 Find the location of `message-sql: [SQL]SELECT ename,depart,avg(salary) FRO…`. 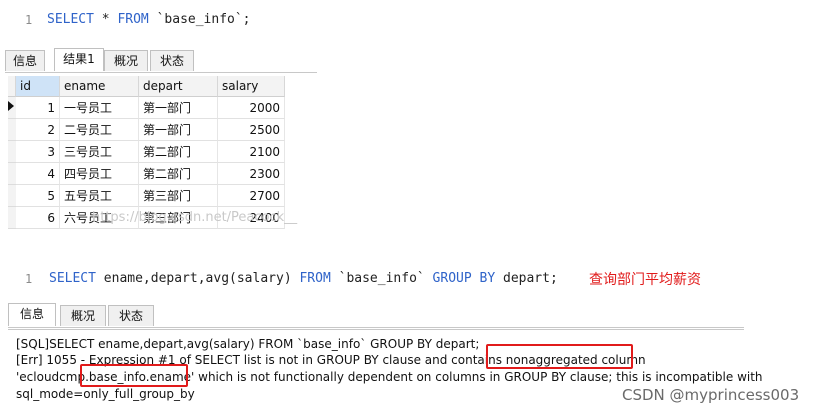

message-sql: [SQL]SELECT ename,depart,avg(salary) FRO… is located at coordinates (248, 344).